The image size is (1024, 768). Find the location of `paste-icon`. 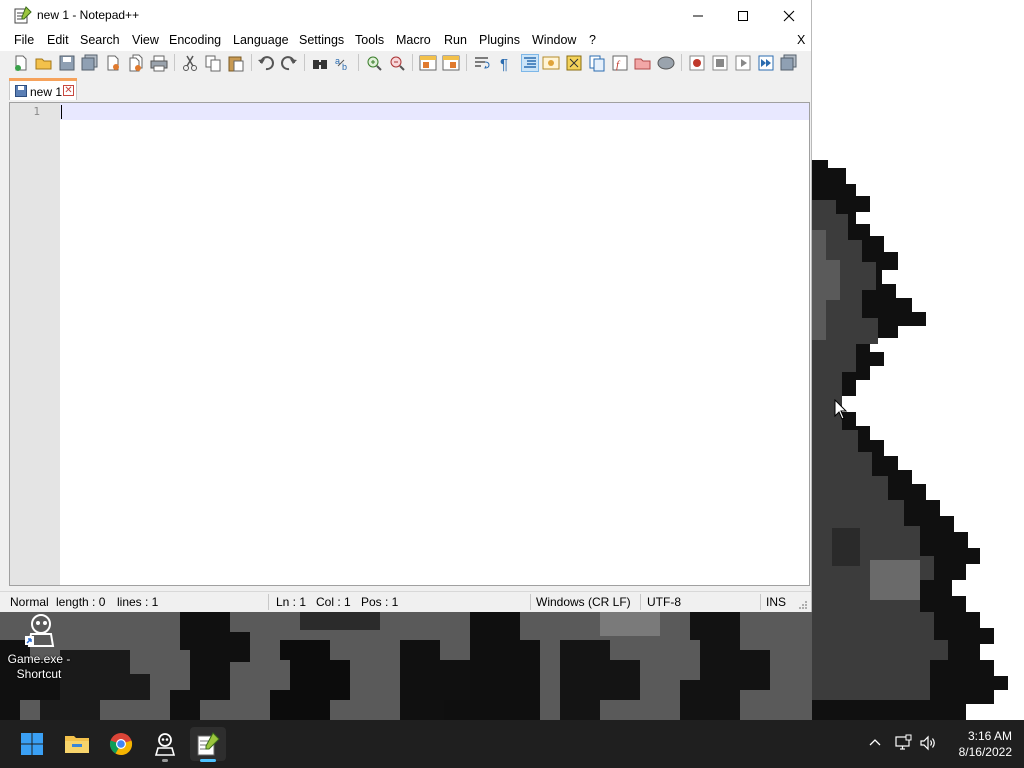

paste-icon is located at coordinates (236, 63).